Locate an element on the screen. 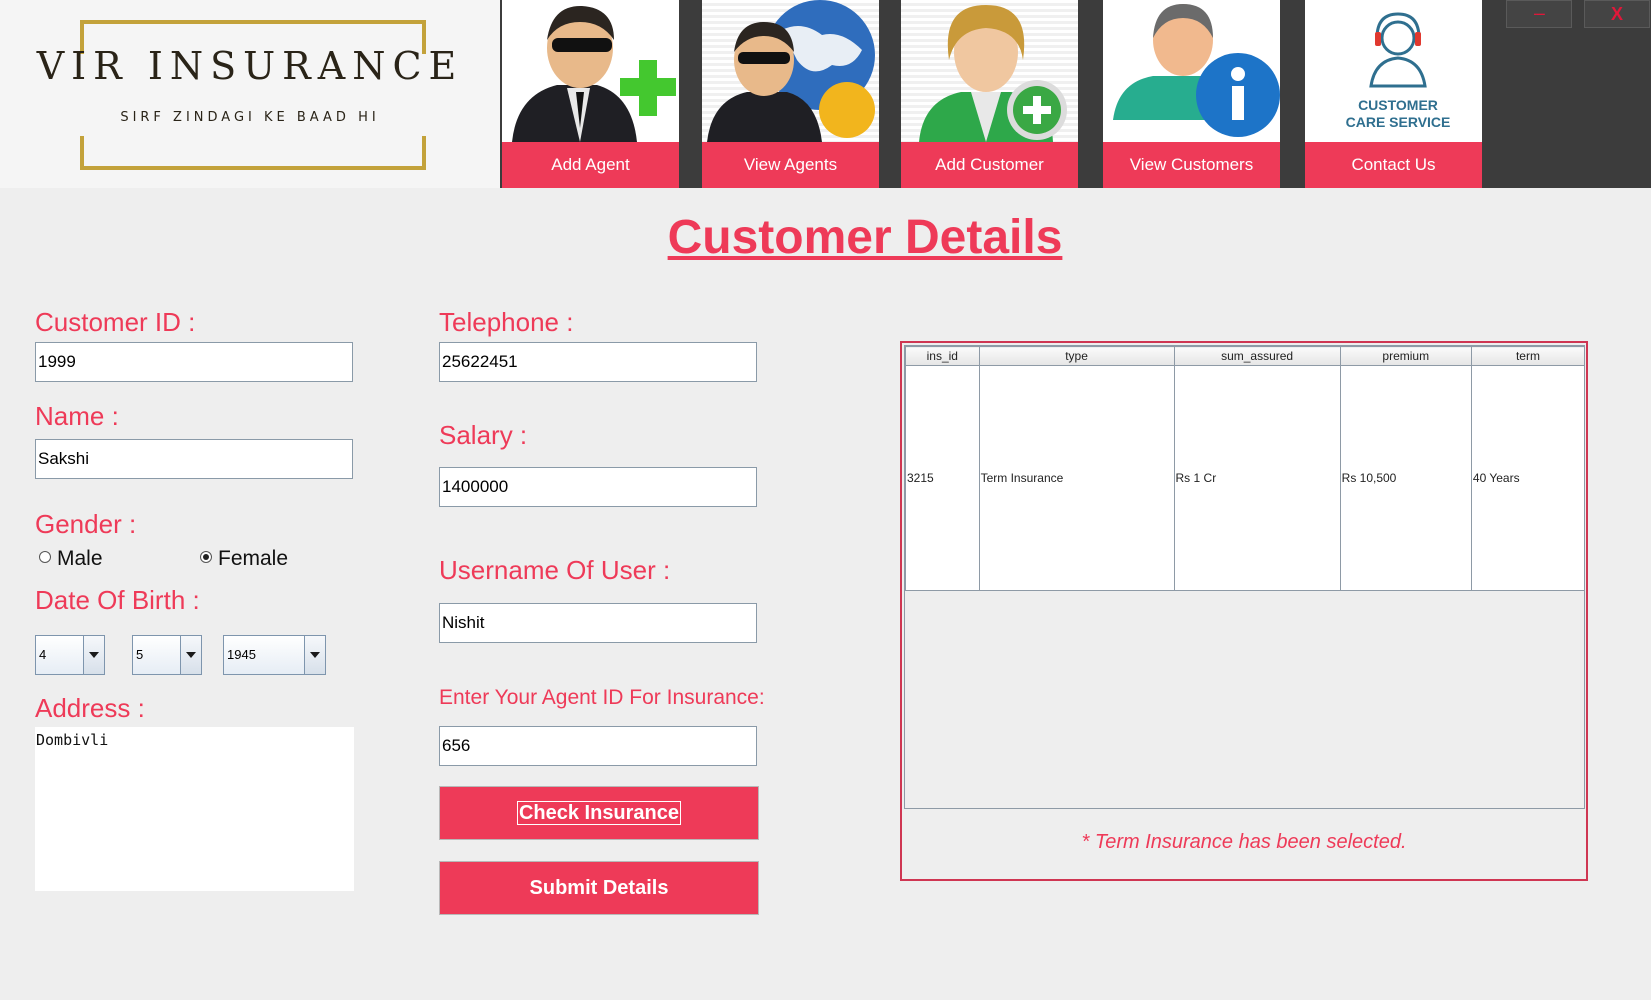 The height and width of the screenshot is (1000, 1651). dob-month-select: 5 is located at coordinates (167, 655).